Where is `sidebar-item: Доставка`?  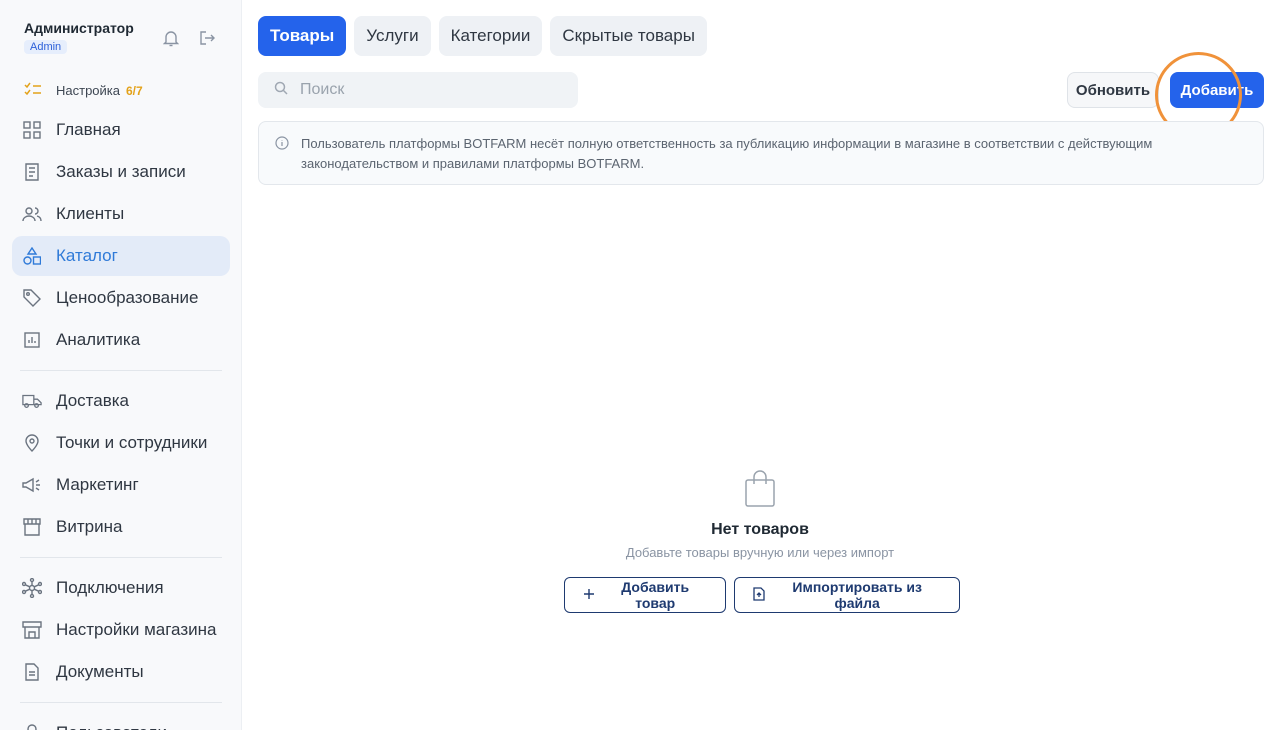 sidebar-item: Доставка is located at coordinates (121, 401).